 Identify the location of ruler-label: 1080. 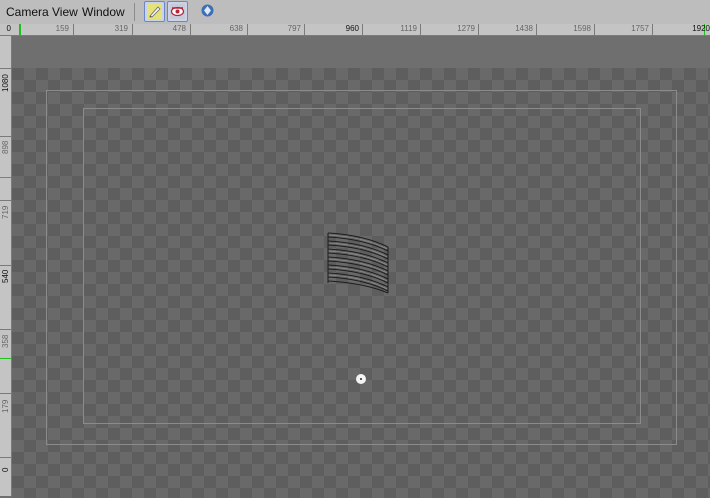
(5, 83).